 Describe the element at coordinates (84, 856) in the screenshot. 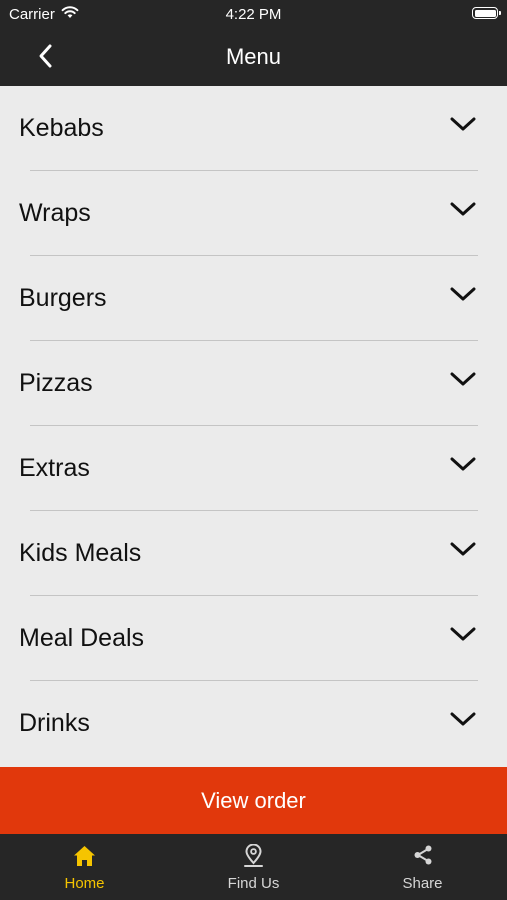

I see `home-icon` at that location.